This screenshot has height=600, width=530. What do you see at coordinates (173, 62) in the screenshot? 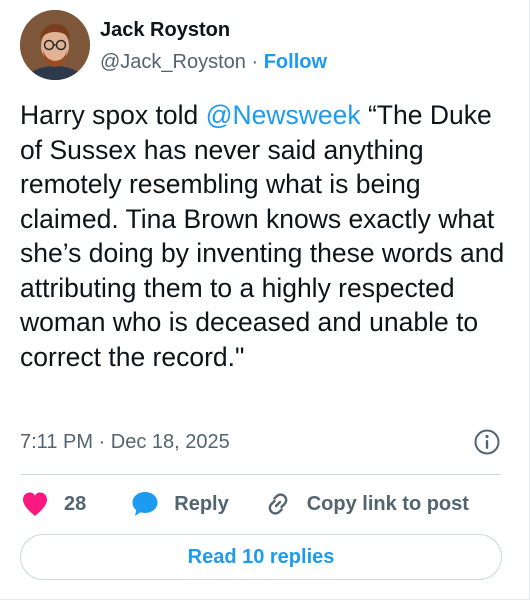
I see `author-handle: @Jack_Royston` at bounding box center [173, 62].